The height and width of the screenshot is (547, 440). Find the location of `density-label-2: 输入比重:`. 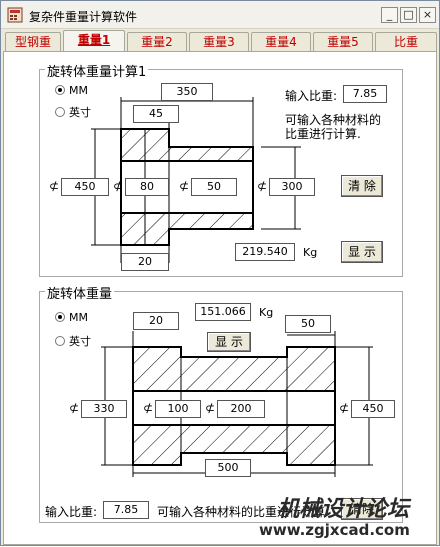

density-label-2: 输入比重: is located at coordinates (71, 512).